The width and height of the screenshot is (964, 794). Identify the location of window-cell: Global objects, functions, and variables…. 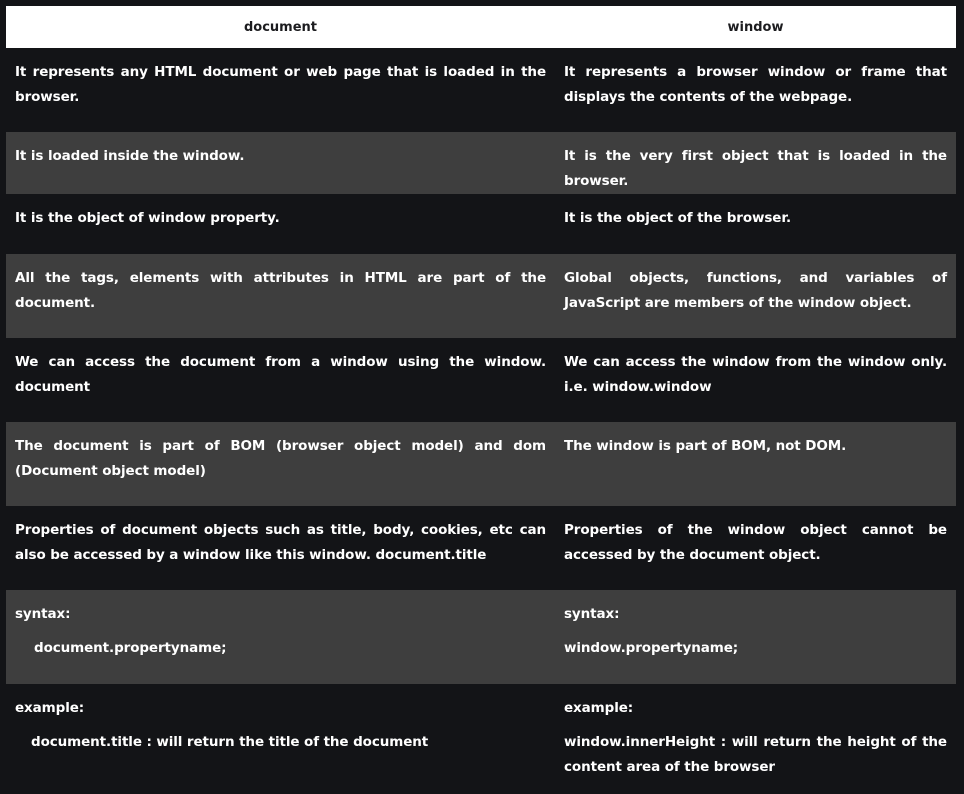
(755, 296).